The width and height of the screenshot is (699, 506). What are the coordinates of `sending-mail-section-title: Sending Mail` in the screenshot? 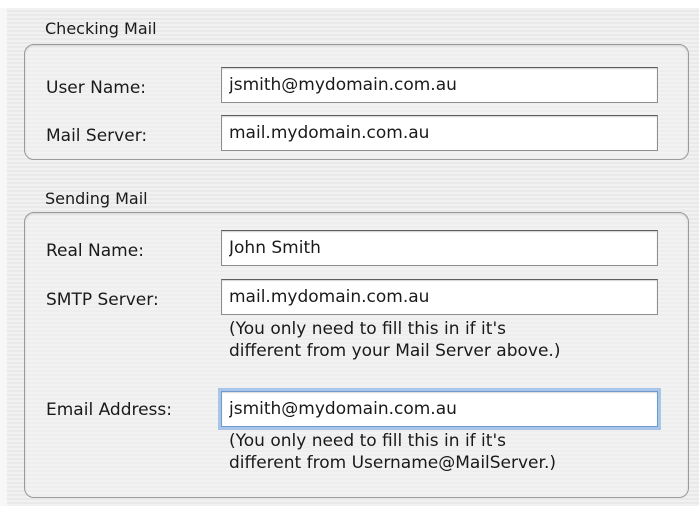 It's located at (96, 198).